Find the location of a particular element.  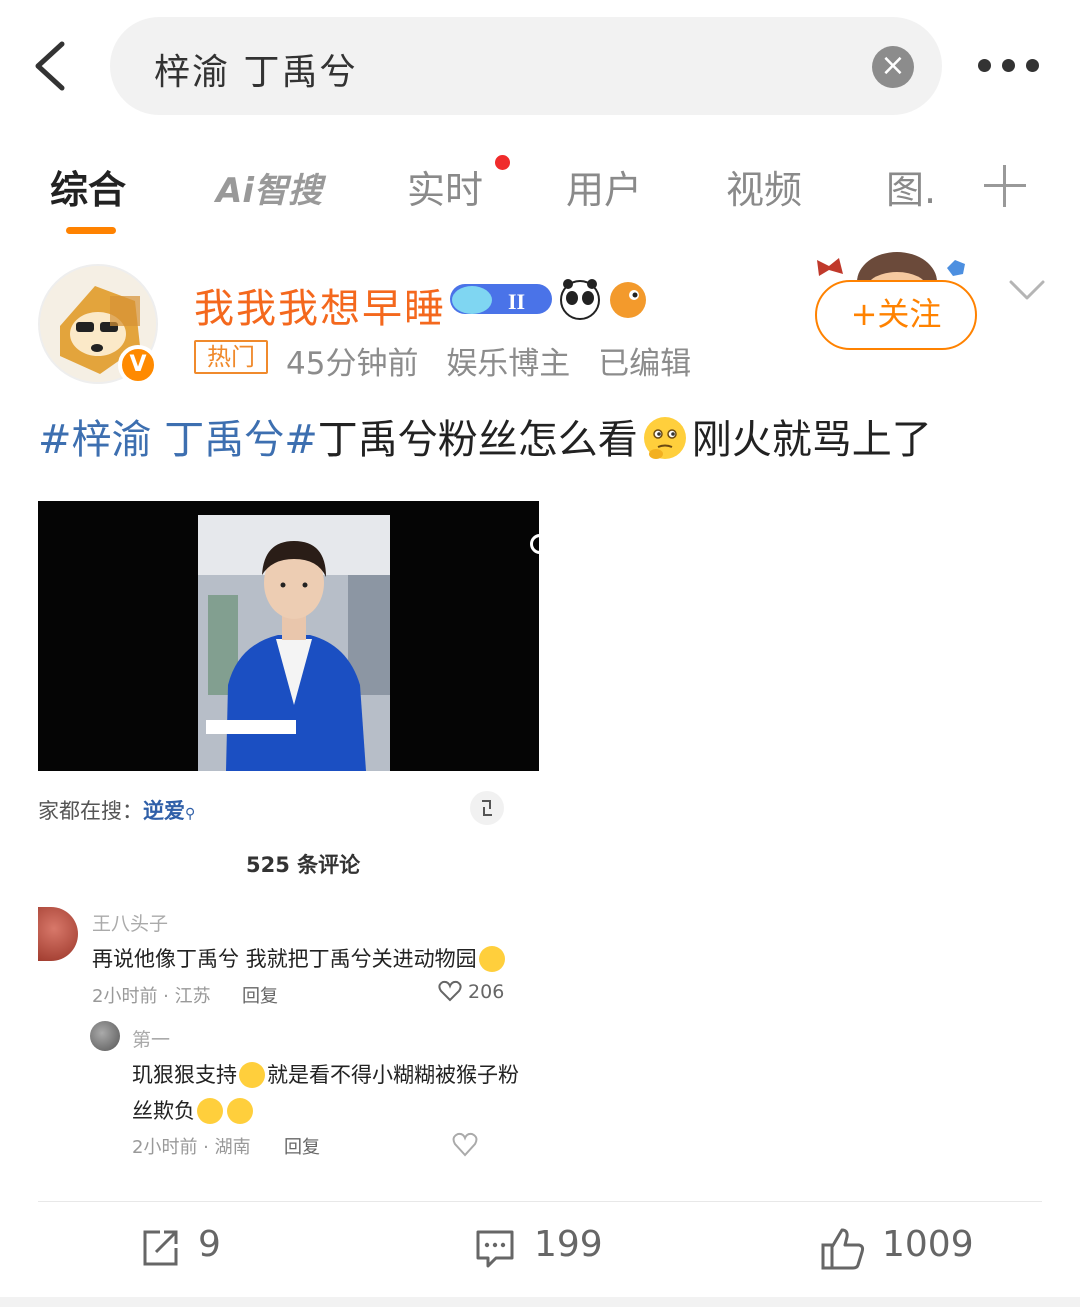

plus-icon is located at coordinates (1005, 186).